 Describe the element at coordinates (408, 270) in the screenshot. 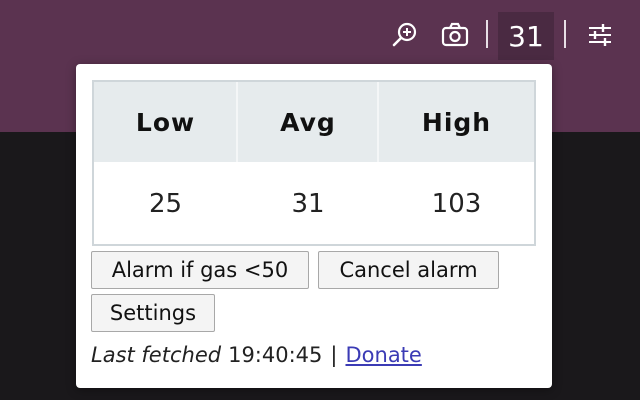

I see `cancel-alarm-button: Cancel alarm` at that location.